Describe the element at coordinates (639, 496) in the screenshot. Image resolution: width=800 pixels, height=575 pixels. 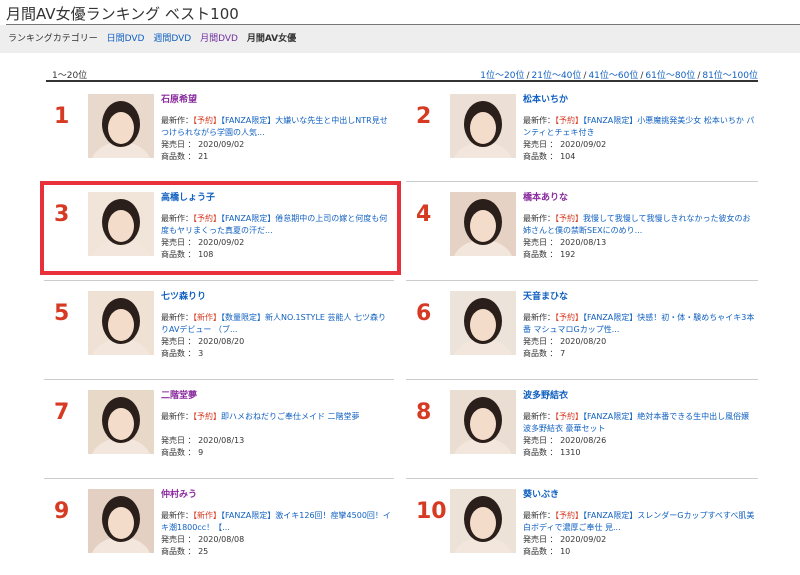
I see `actress-name-link: 葵いぶき` at that location.